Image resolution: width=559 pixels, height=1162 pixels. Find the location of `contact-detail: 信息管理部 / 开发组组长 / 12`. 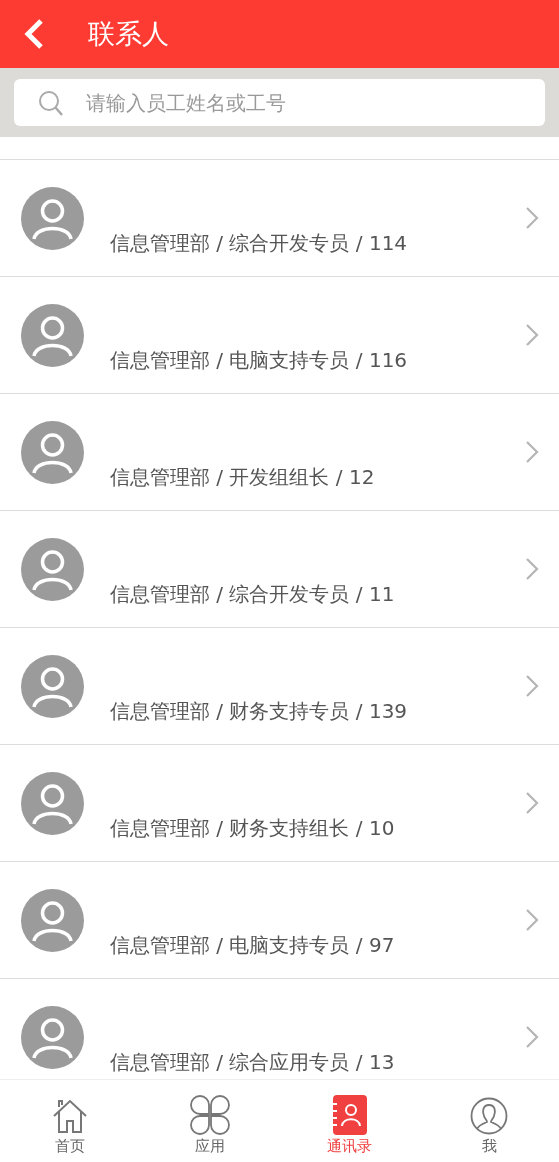

contact-detail: 信息管理部 / 开发组组长 / 12 is located at coordinates (243, 477).